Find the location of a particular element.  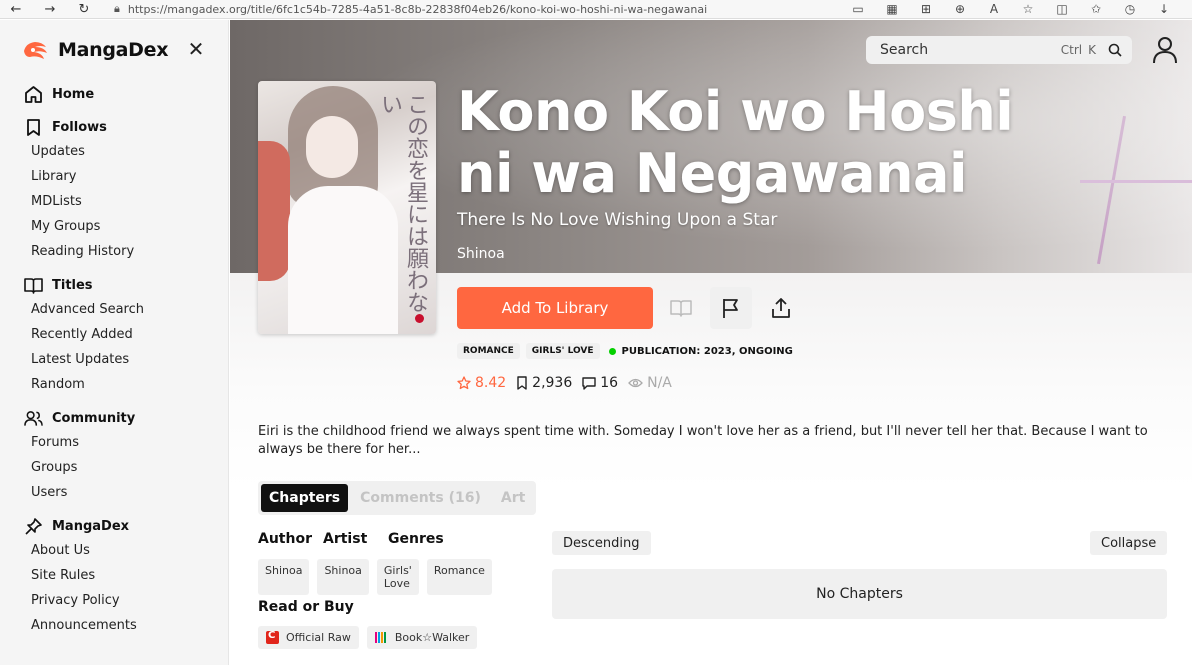

zoom-icon: ⊕ is located at coordinates (960, 9).